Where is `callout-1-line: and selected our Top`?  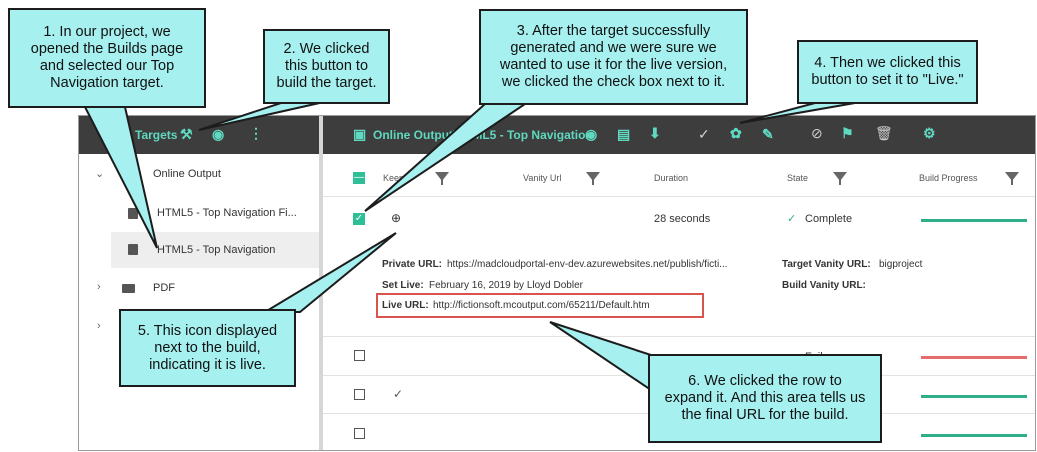
callout-1-line: and selected our Top is located at coordinates (107, 66).